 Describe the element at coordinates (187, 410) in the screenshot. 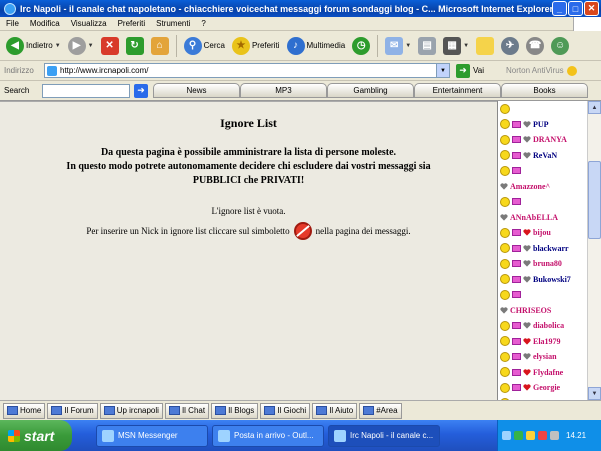

I see `nav-tab-chat: Il Chat` at that location.